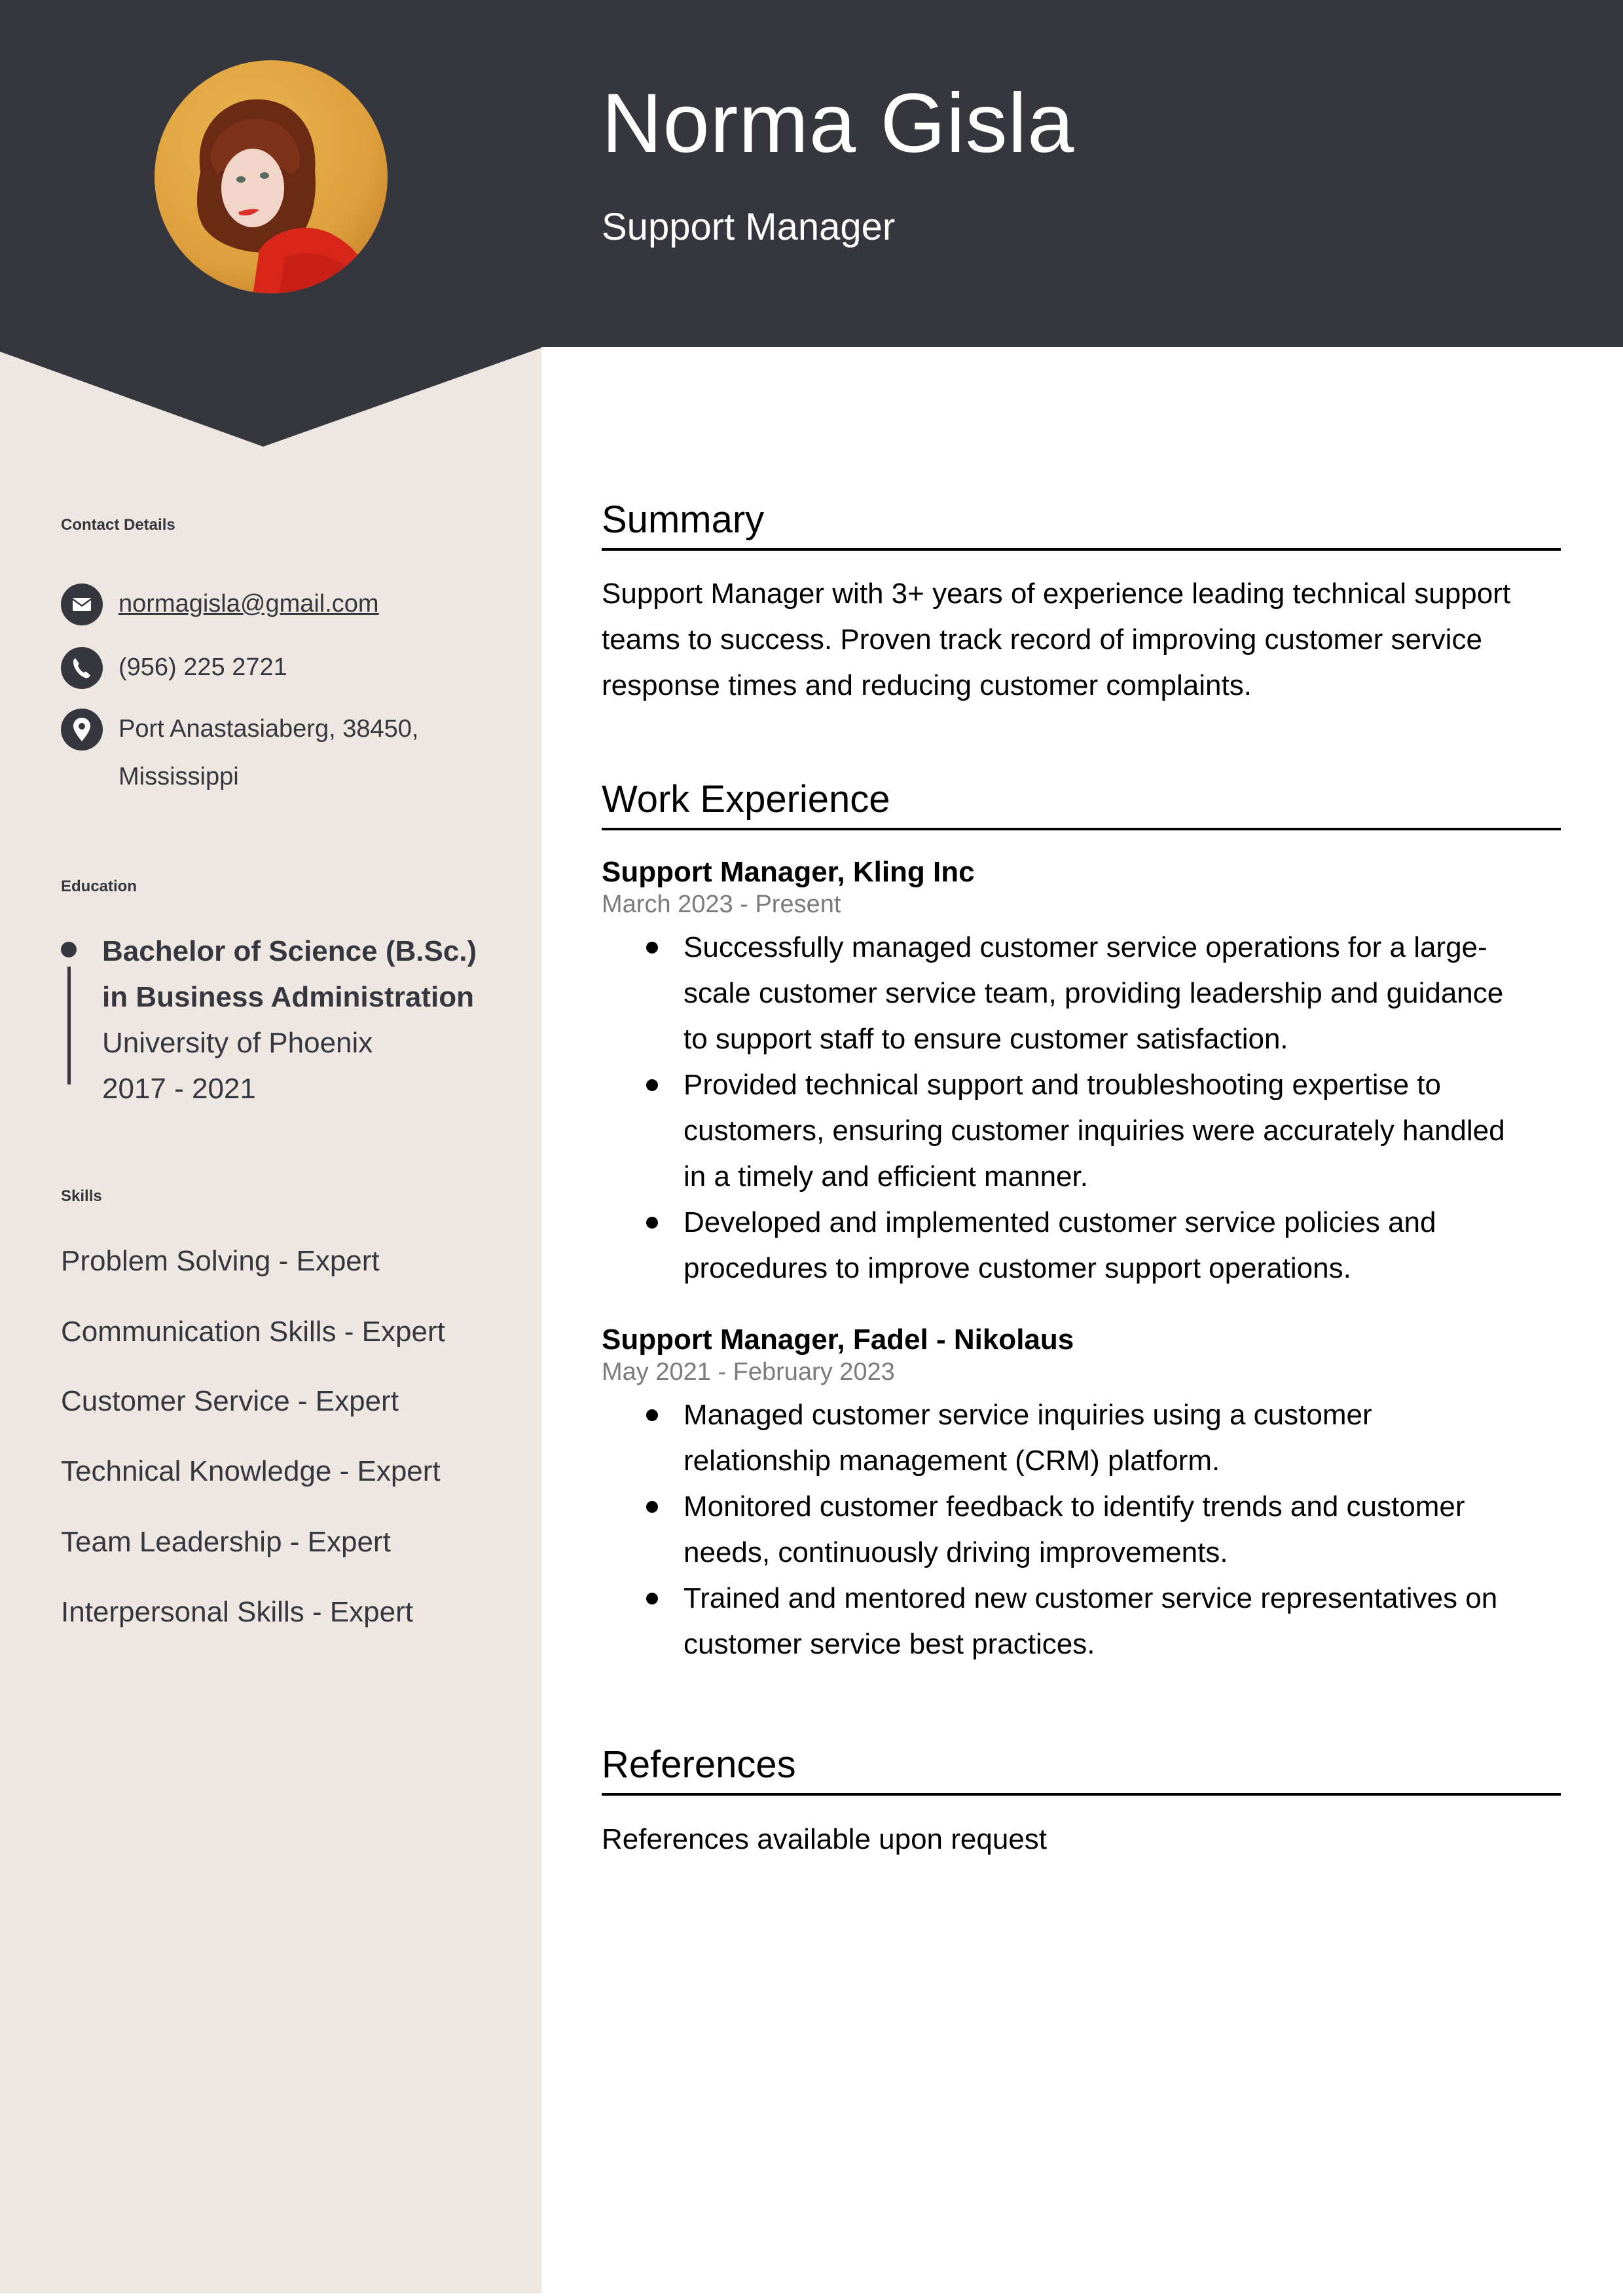 The width and height of the screenshot is (1623, 2296). I want to click on phone-number: (956) 225 2721, so click(203, 667).